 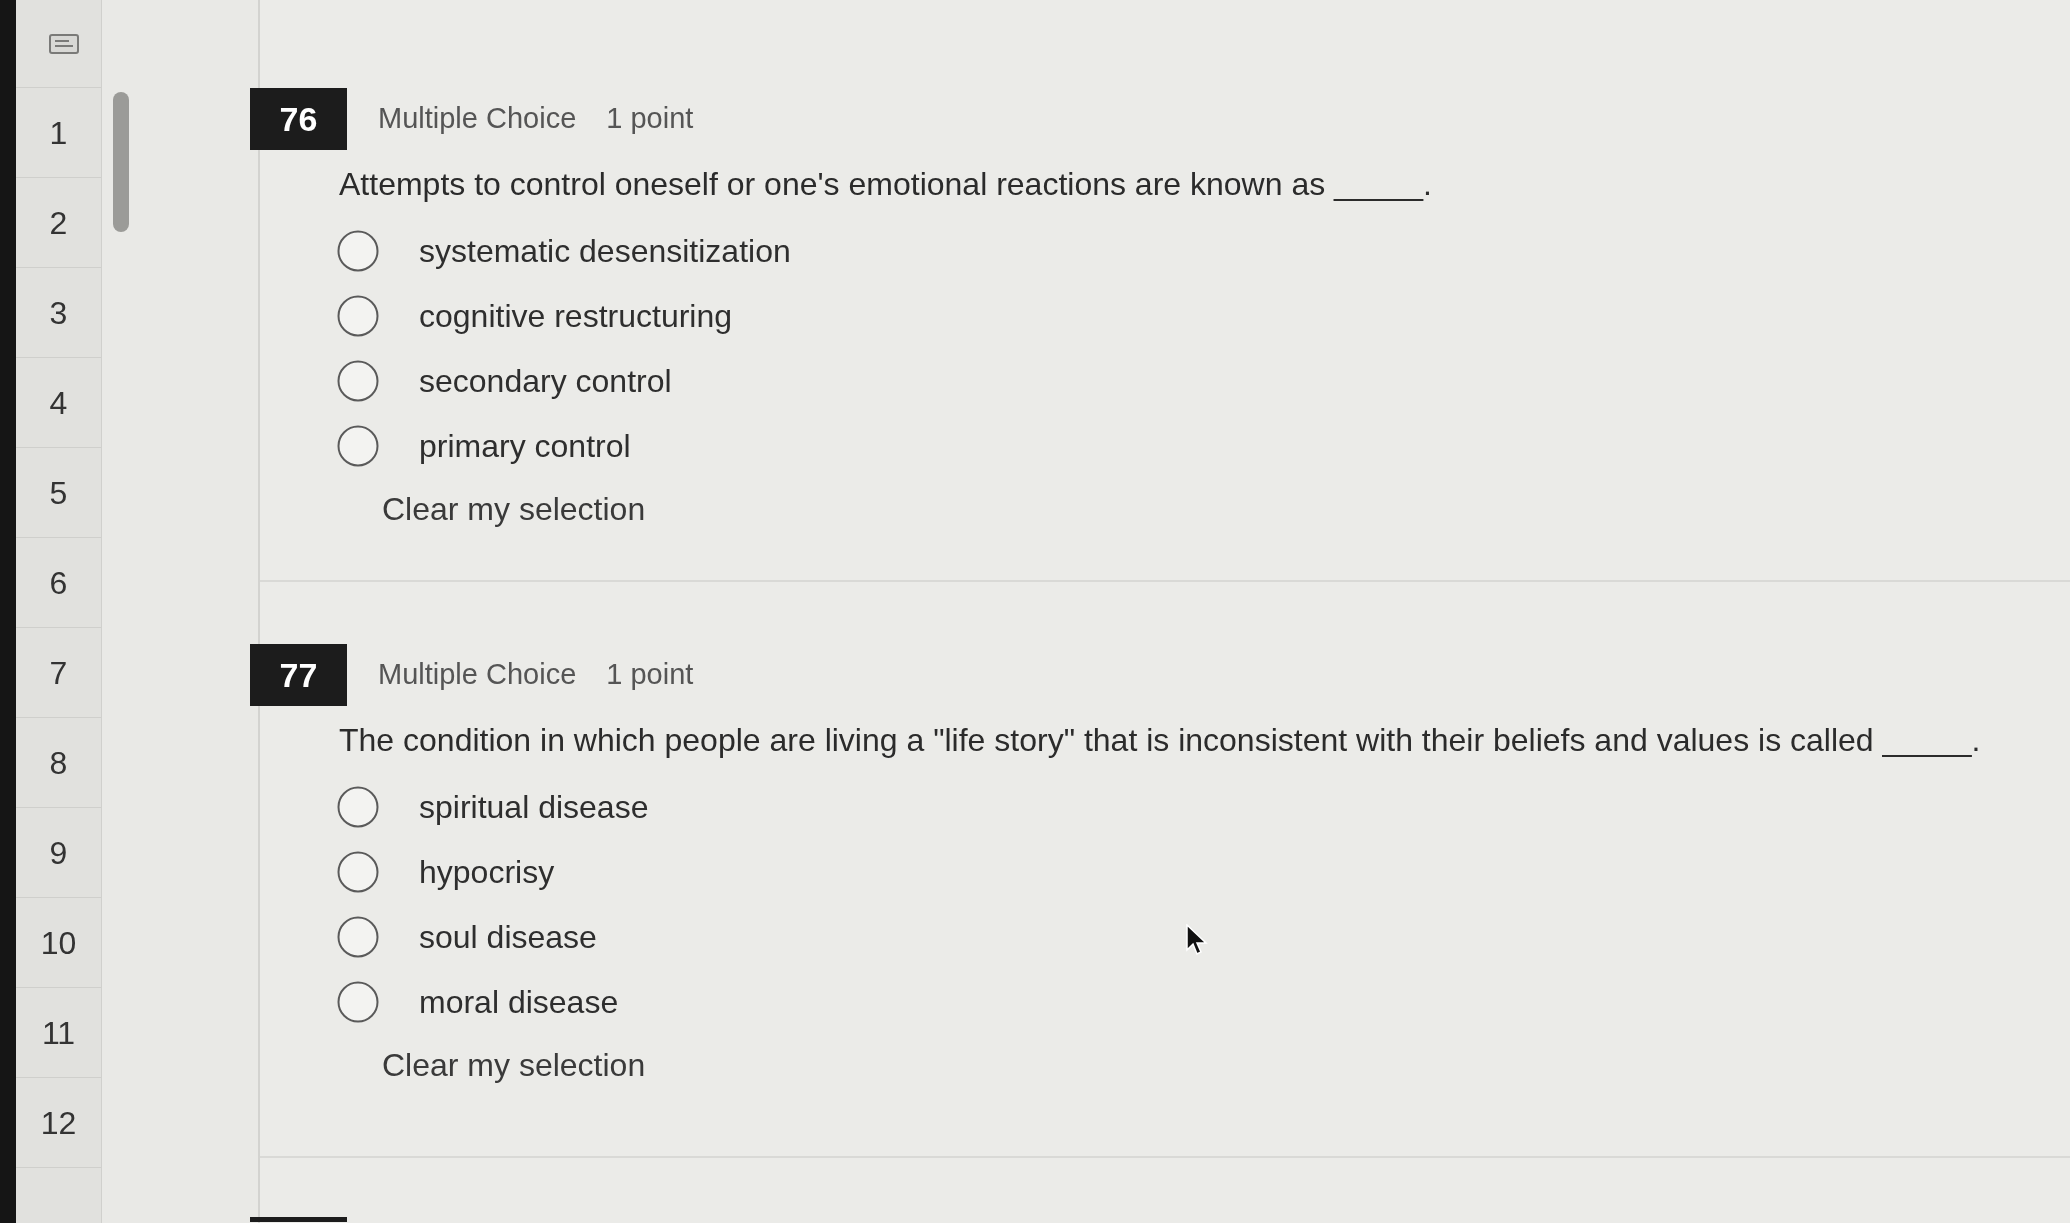 What do you see at coordinates (58, 223) in the screenshot?
I see `question-nav-item: 2` at bounding box center [58, 223].